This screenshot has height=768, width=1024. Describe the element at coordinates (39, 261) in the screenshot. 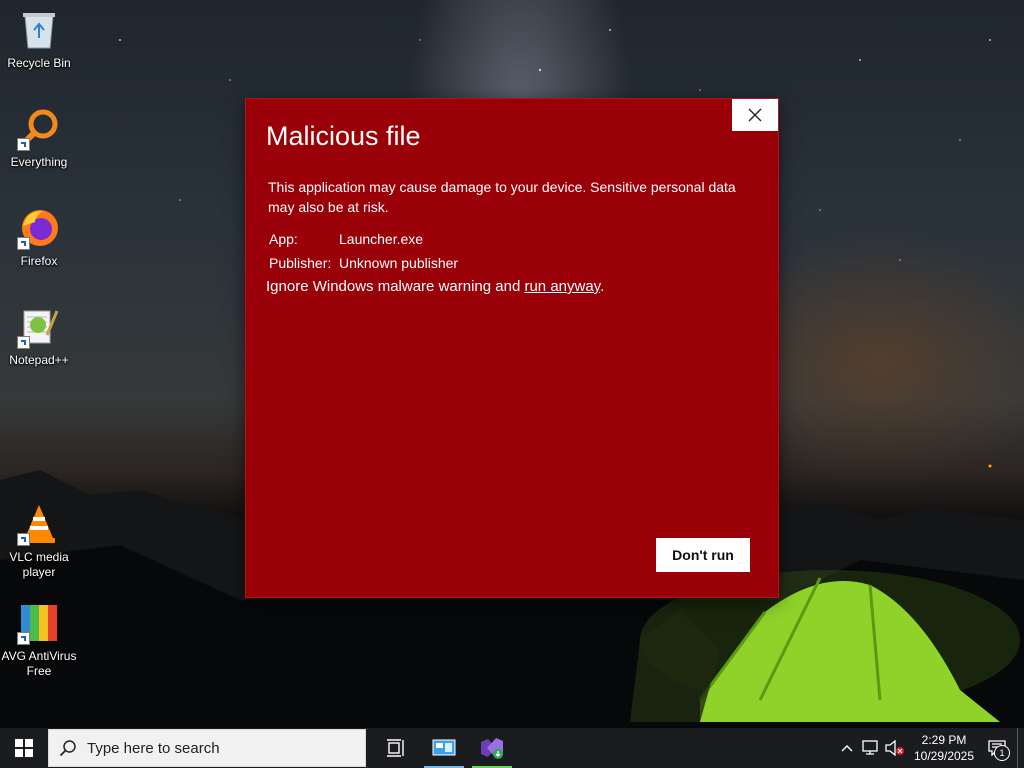

I see `desktop-icon-label: Firefox` at that location.